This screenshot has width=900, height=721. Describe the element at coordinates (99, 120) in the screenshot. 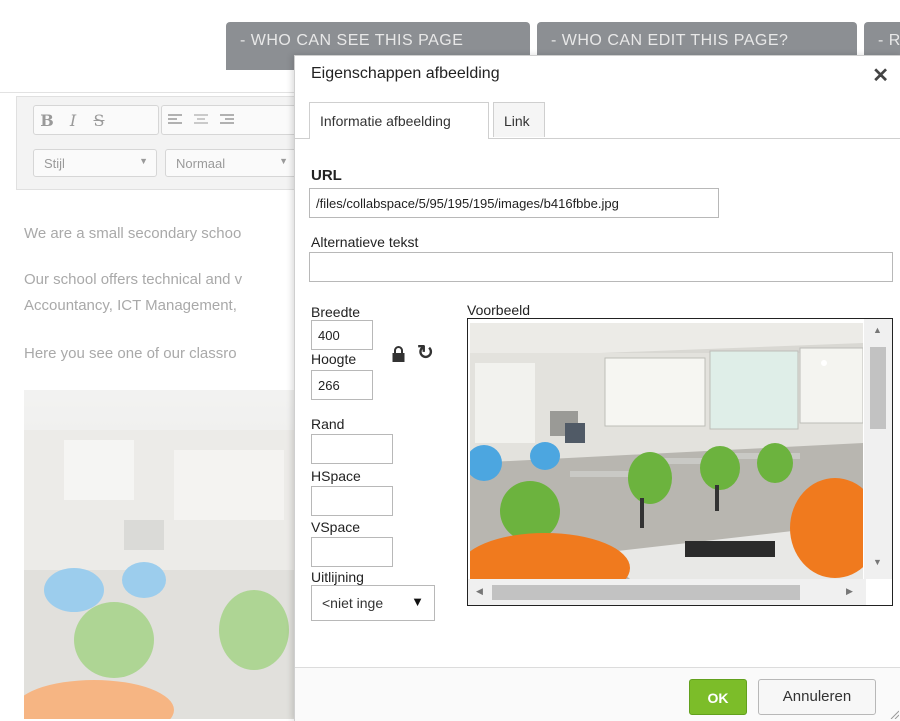

I see `strike-button: S` at that location.